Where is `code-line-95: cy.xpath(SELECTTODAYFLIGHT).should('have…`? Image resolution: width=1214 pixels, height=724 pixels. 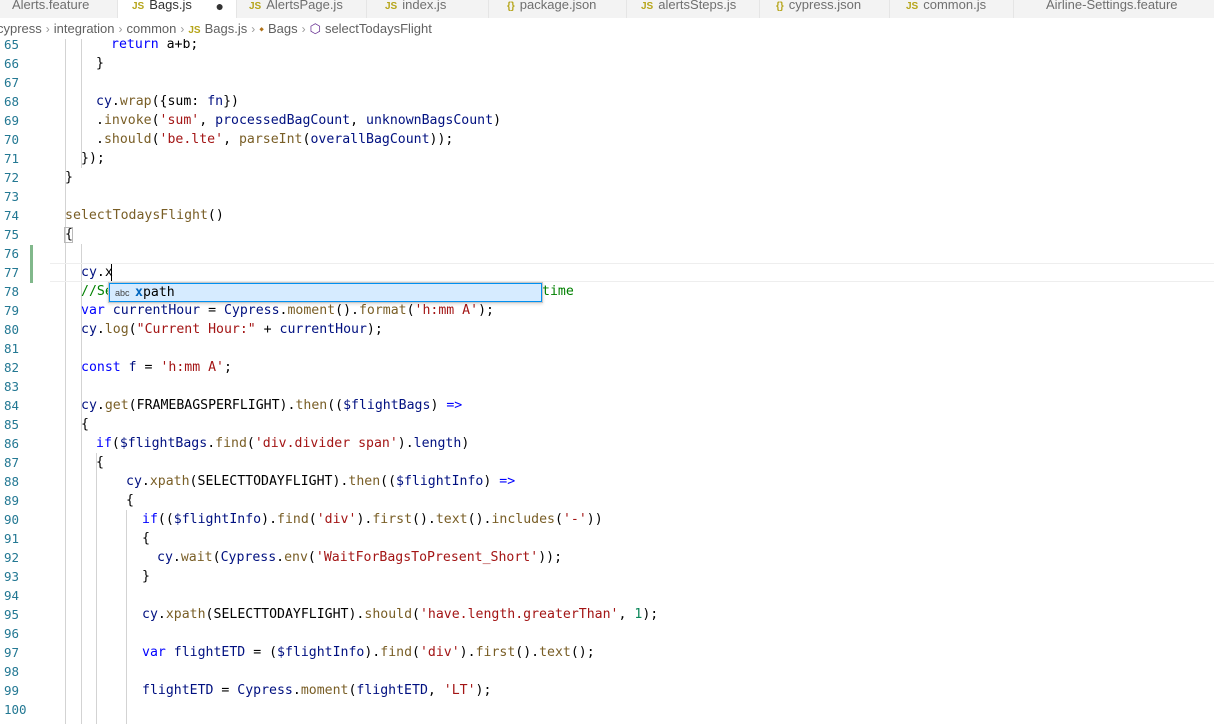 code-line-95: cy.xpath(SELECTTODAYFLIGHT).should('have… is located at coordinates (400, 614).